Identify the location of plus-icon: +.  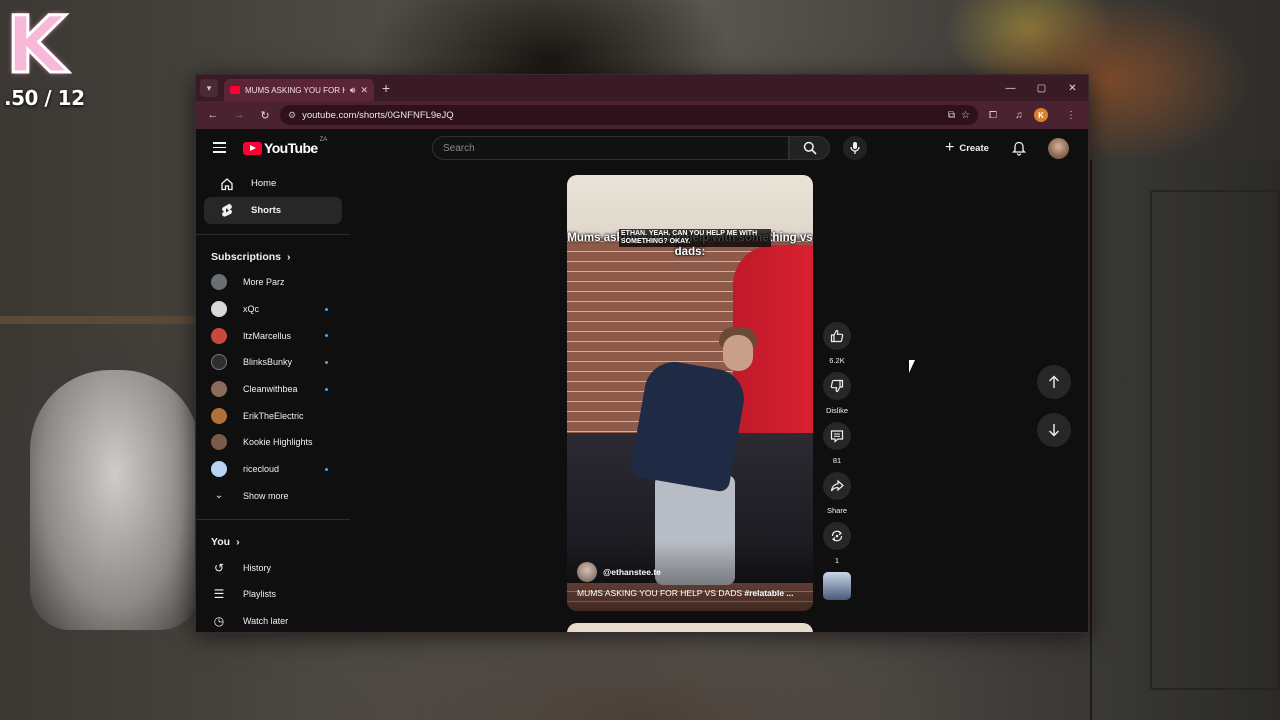
(950, 147).